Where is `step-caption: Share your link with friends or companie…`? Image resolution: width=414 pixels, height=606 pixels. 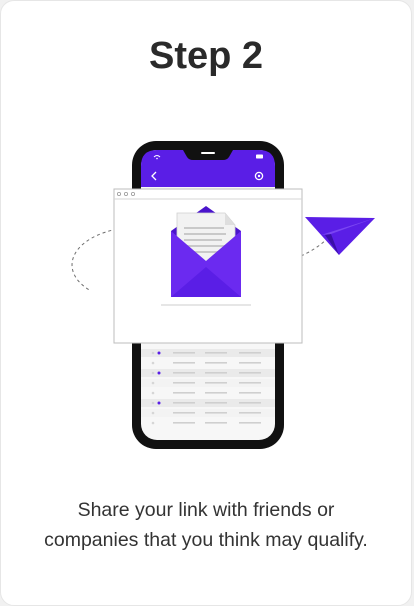 step-caption: Share your link with friends or companie… is located at coordinates (206, 525).